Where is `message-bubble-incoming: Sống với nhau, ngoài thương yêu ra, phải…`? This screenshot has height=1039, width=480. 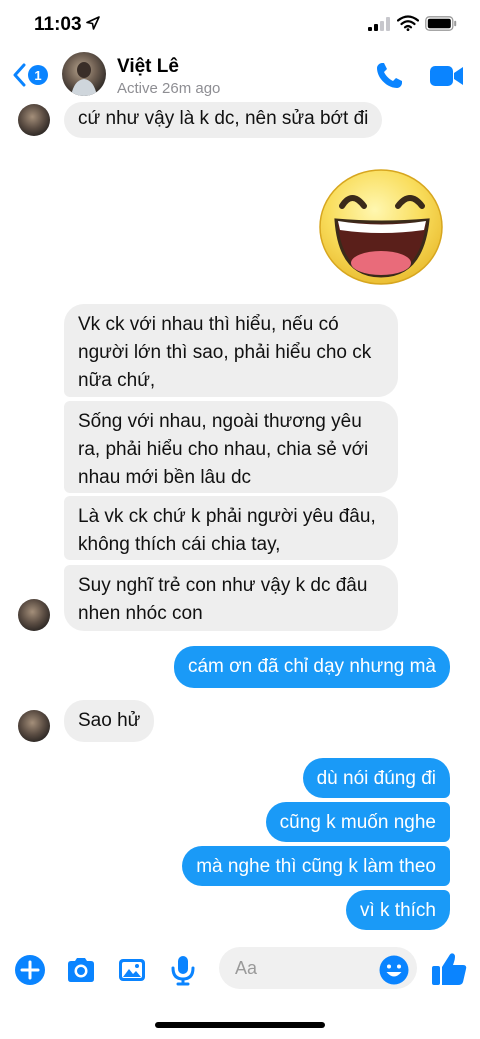 message-bubble-incoming: Sống với nhau, ngoài thương yêu ra, phải… is located at coordinates (231, 447).